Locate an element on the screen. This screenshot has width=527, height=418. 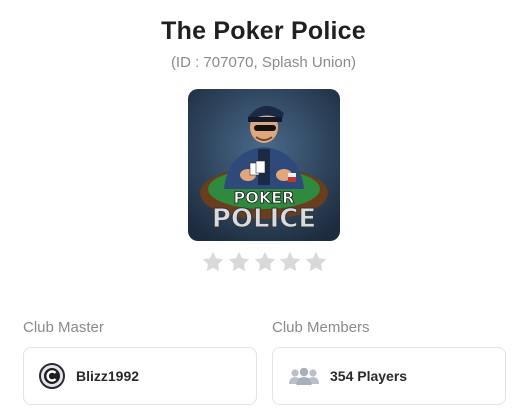
club-members-label: Club Members is located at coordinates (321, 327).